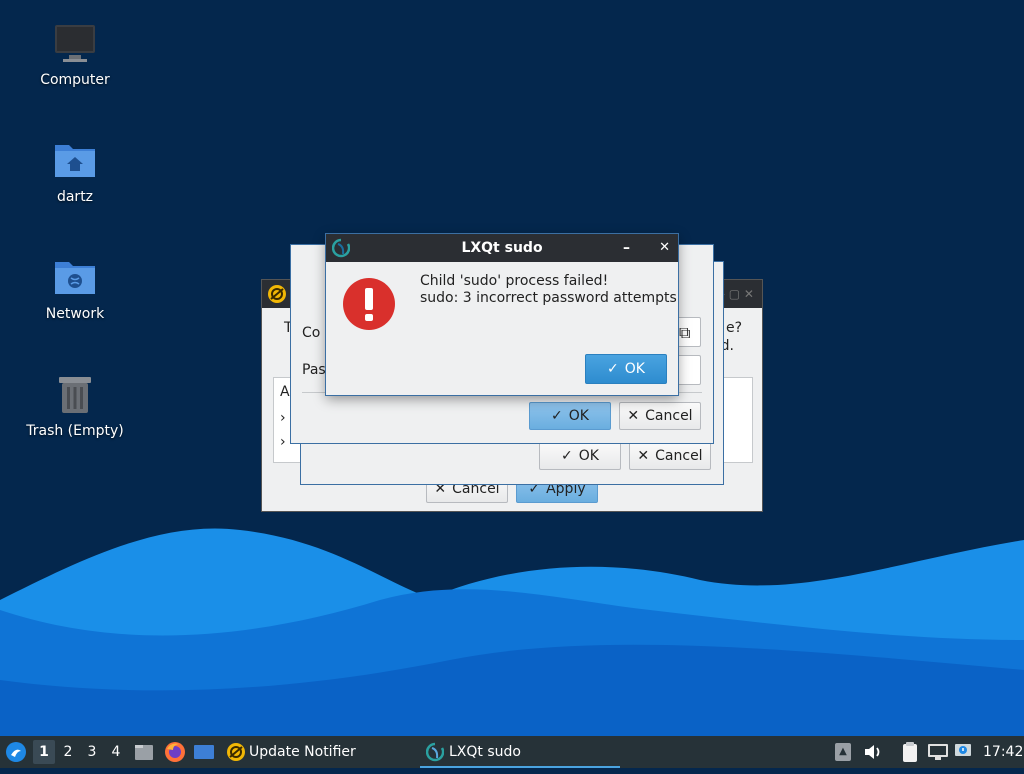  I want to click on password-label: Pas, so click(314, 370).